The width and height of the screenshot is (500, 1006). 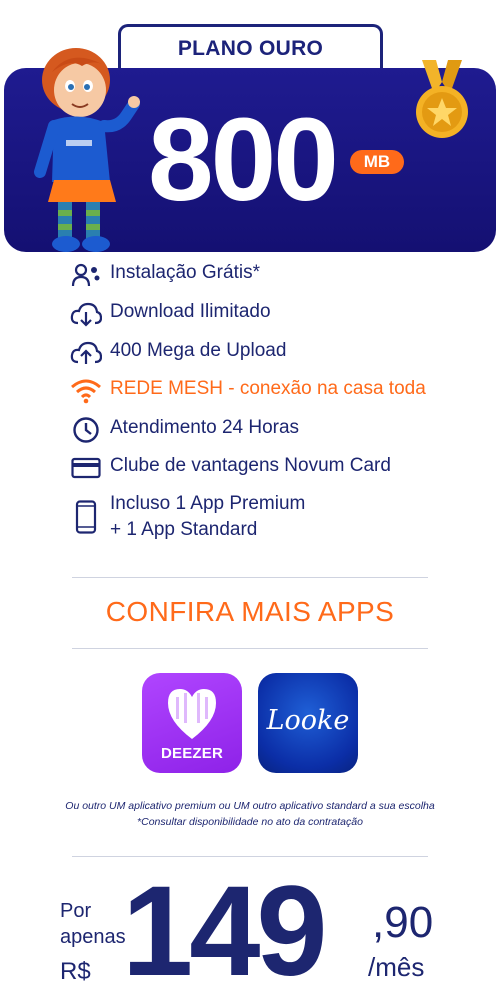 I want to click on feature-item: Atendimento 24 Horas, so click(x=182, y=430).